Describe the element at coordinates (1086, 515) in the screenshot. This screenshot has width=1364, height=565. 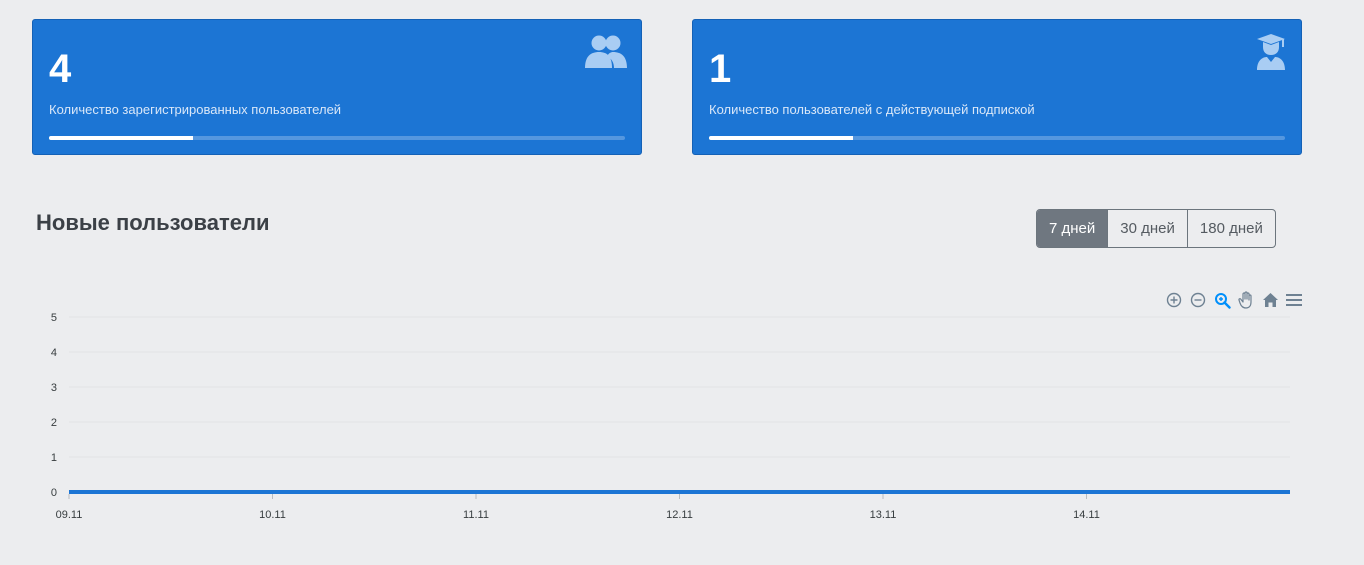
I see `x-tick-label: 14.11` at that location.